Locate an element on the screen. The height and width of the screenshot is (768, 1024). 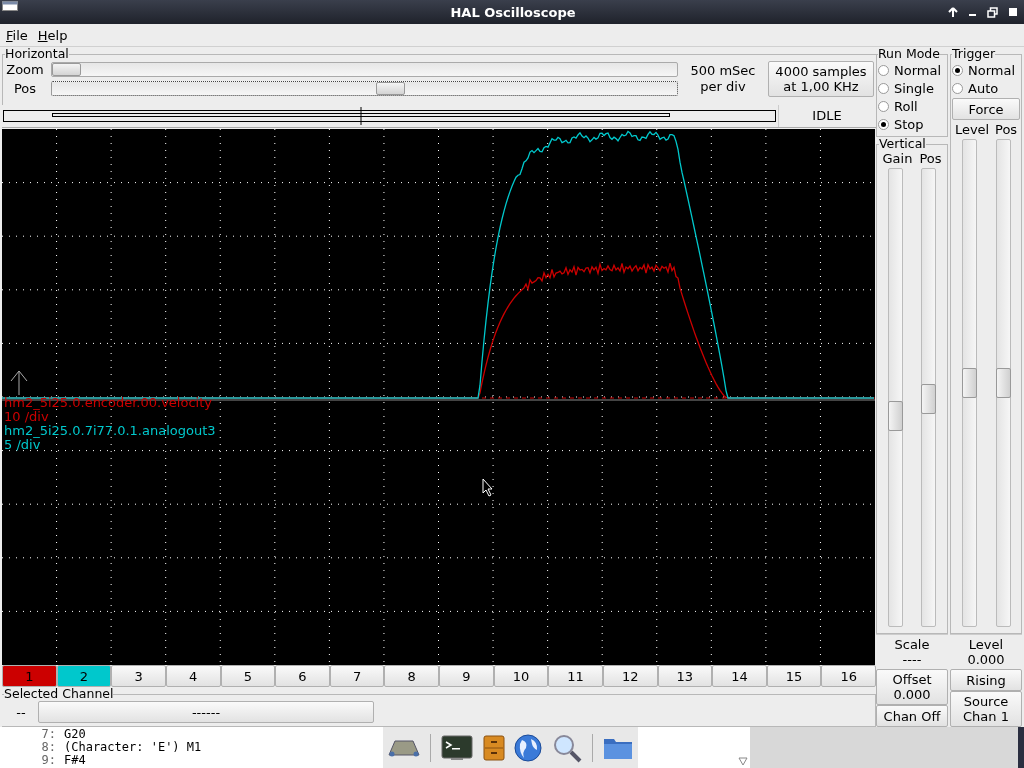
group-title: Selected Channel is located at coordinates (59, 694).